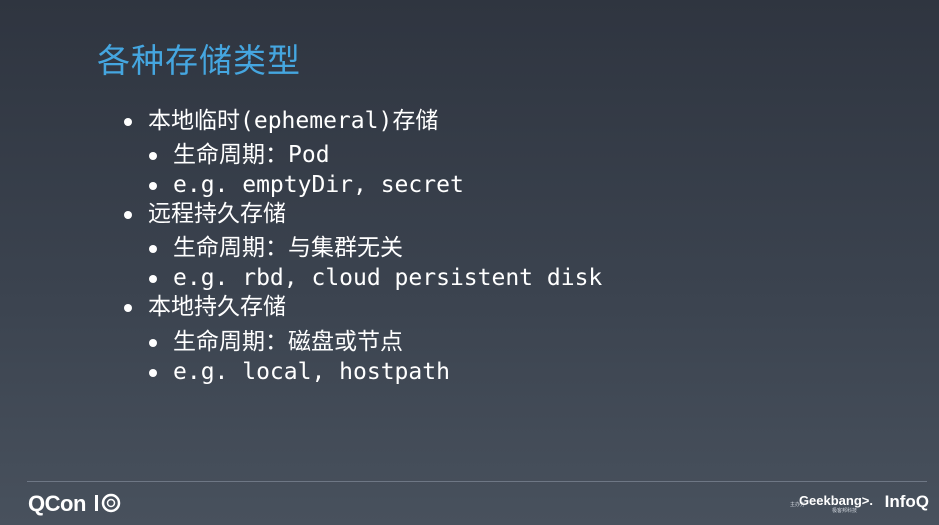 This screenshot has height=525, width=939. What do you see at coordinates (108, 503) in the screenshot?
I see `qcon-ten-anniversary-icon` at bounding box center [108, 503].